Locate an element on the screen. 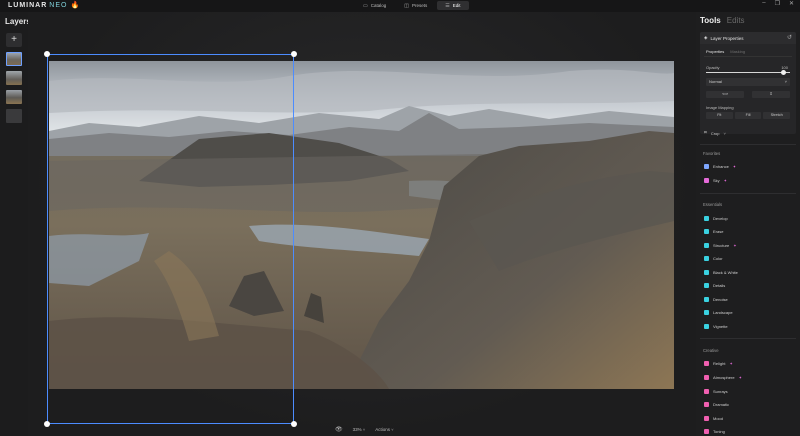 The height and width of the screenshot is (436, 800). tool-structure: Structure ✦ is located at coordinates (720, 245).